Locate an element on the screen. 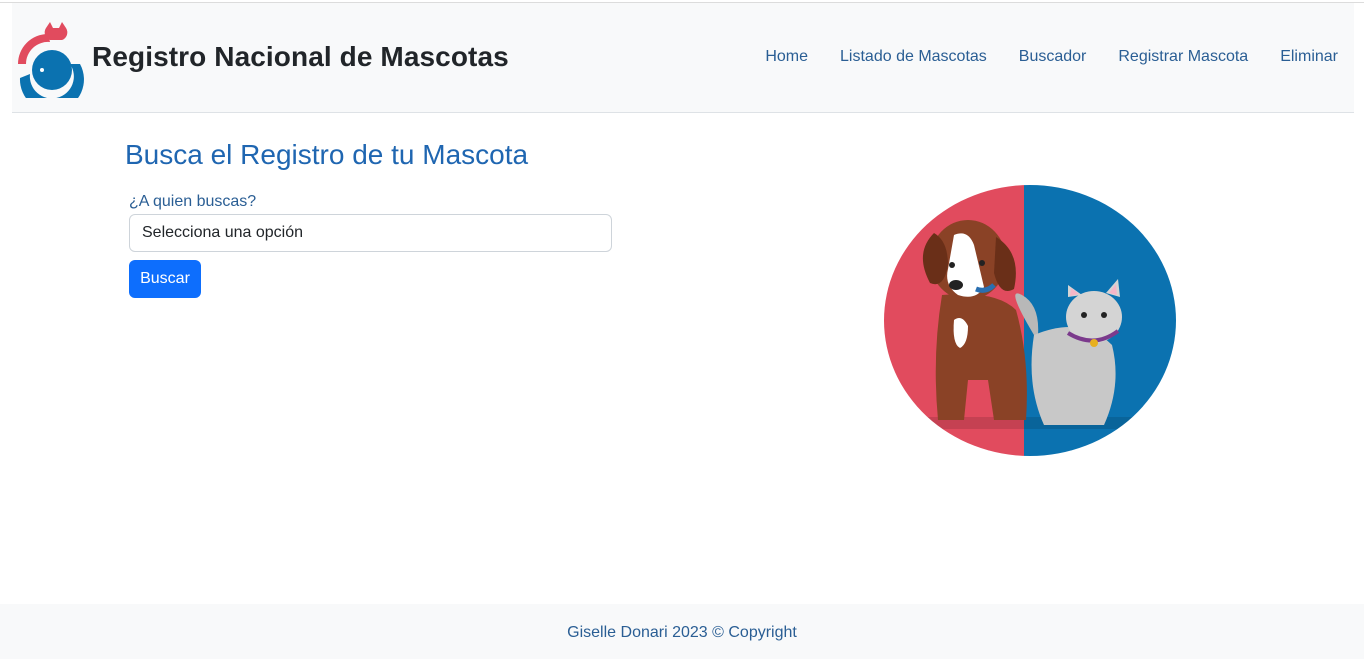 This screenshot has width=1364, height=659. page-title: Busca el Registro de tu Mascota is located at coordinates (327, 154).